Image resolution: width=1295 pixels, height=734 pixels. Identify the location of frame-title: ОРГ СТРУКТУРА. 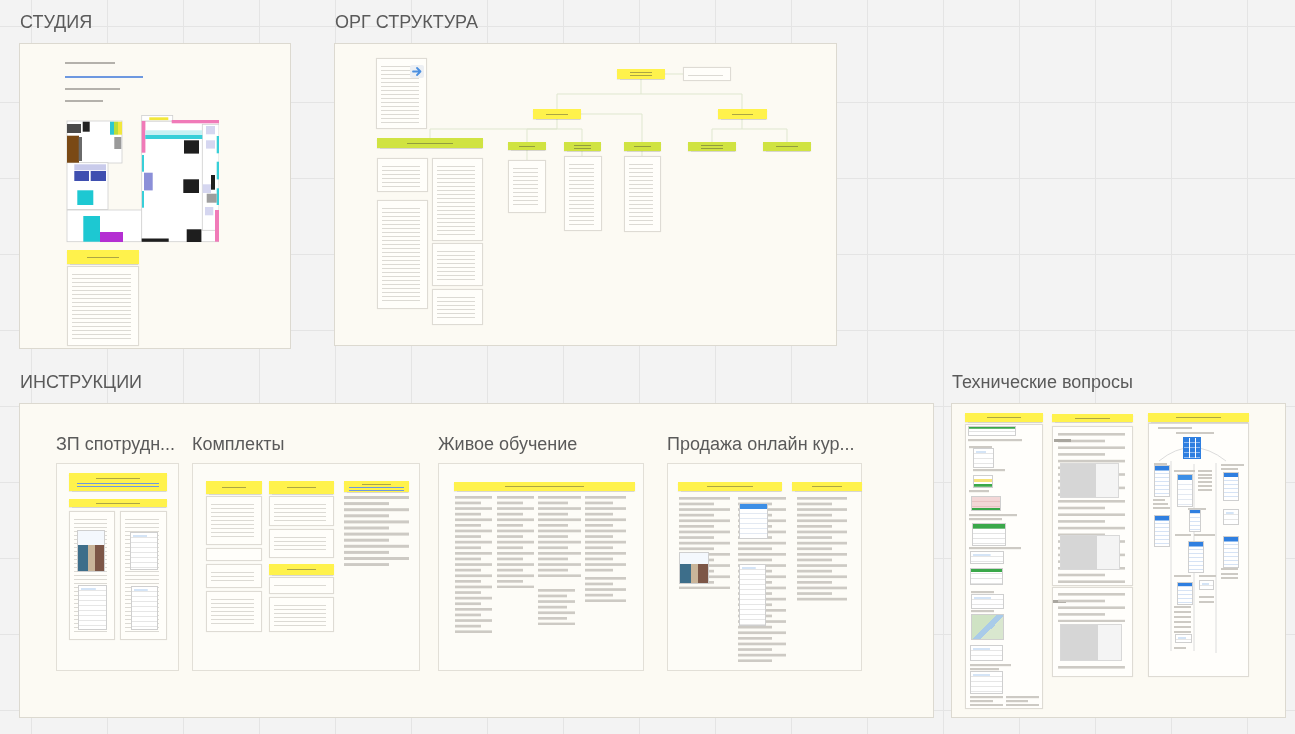
(406, 22).